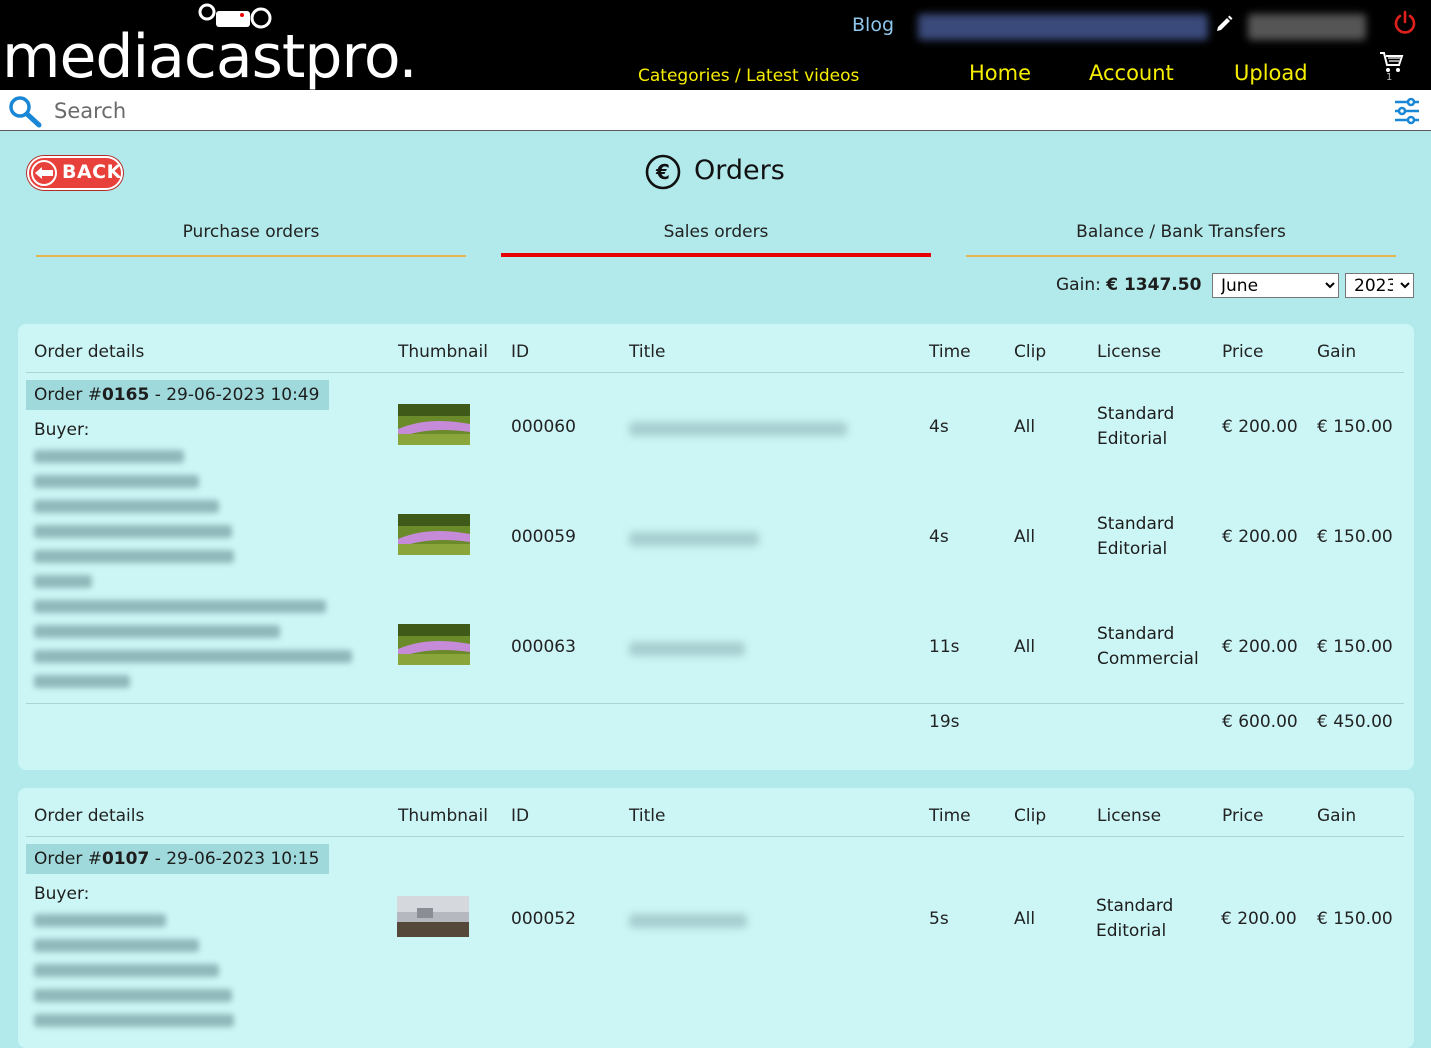 The image size is (1431, 1048). What do you see at coordinates (1131, 73) in the screenshot?
I see `nav-account: Account` at bounding box center [1131, 73].